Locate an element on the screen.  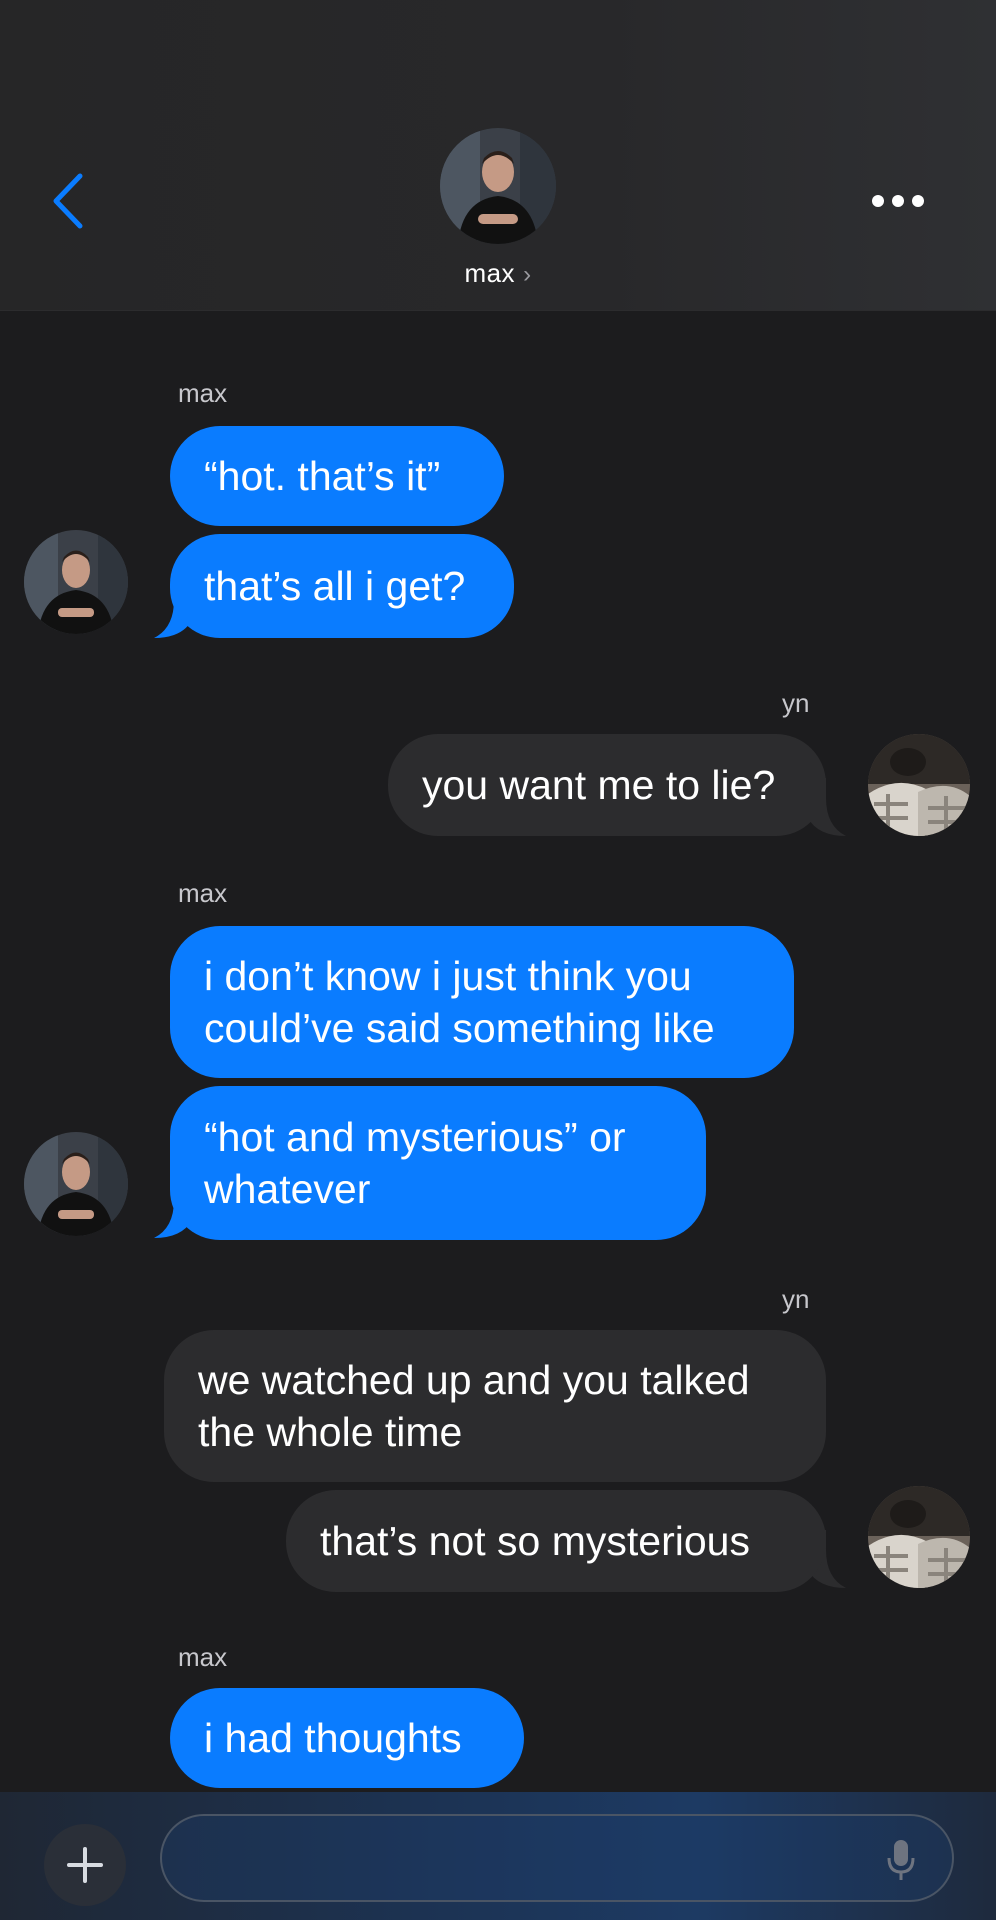
contact-name-button: max › is located at coordinates (498, 273).